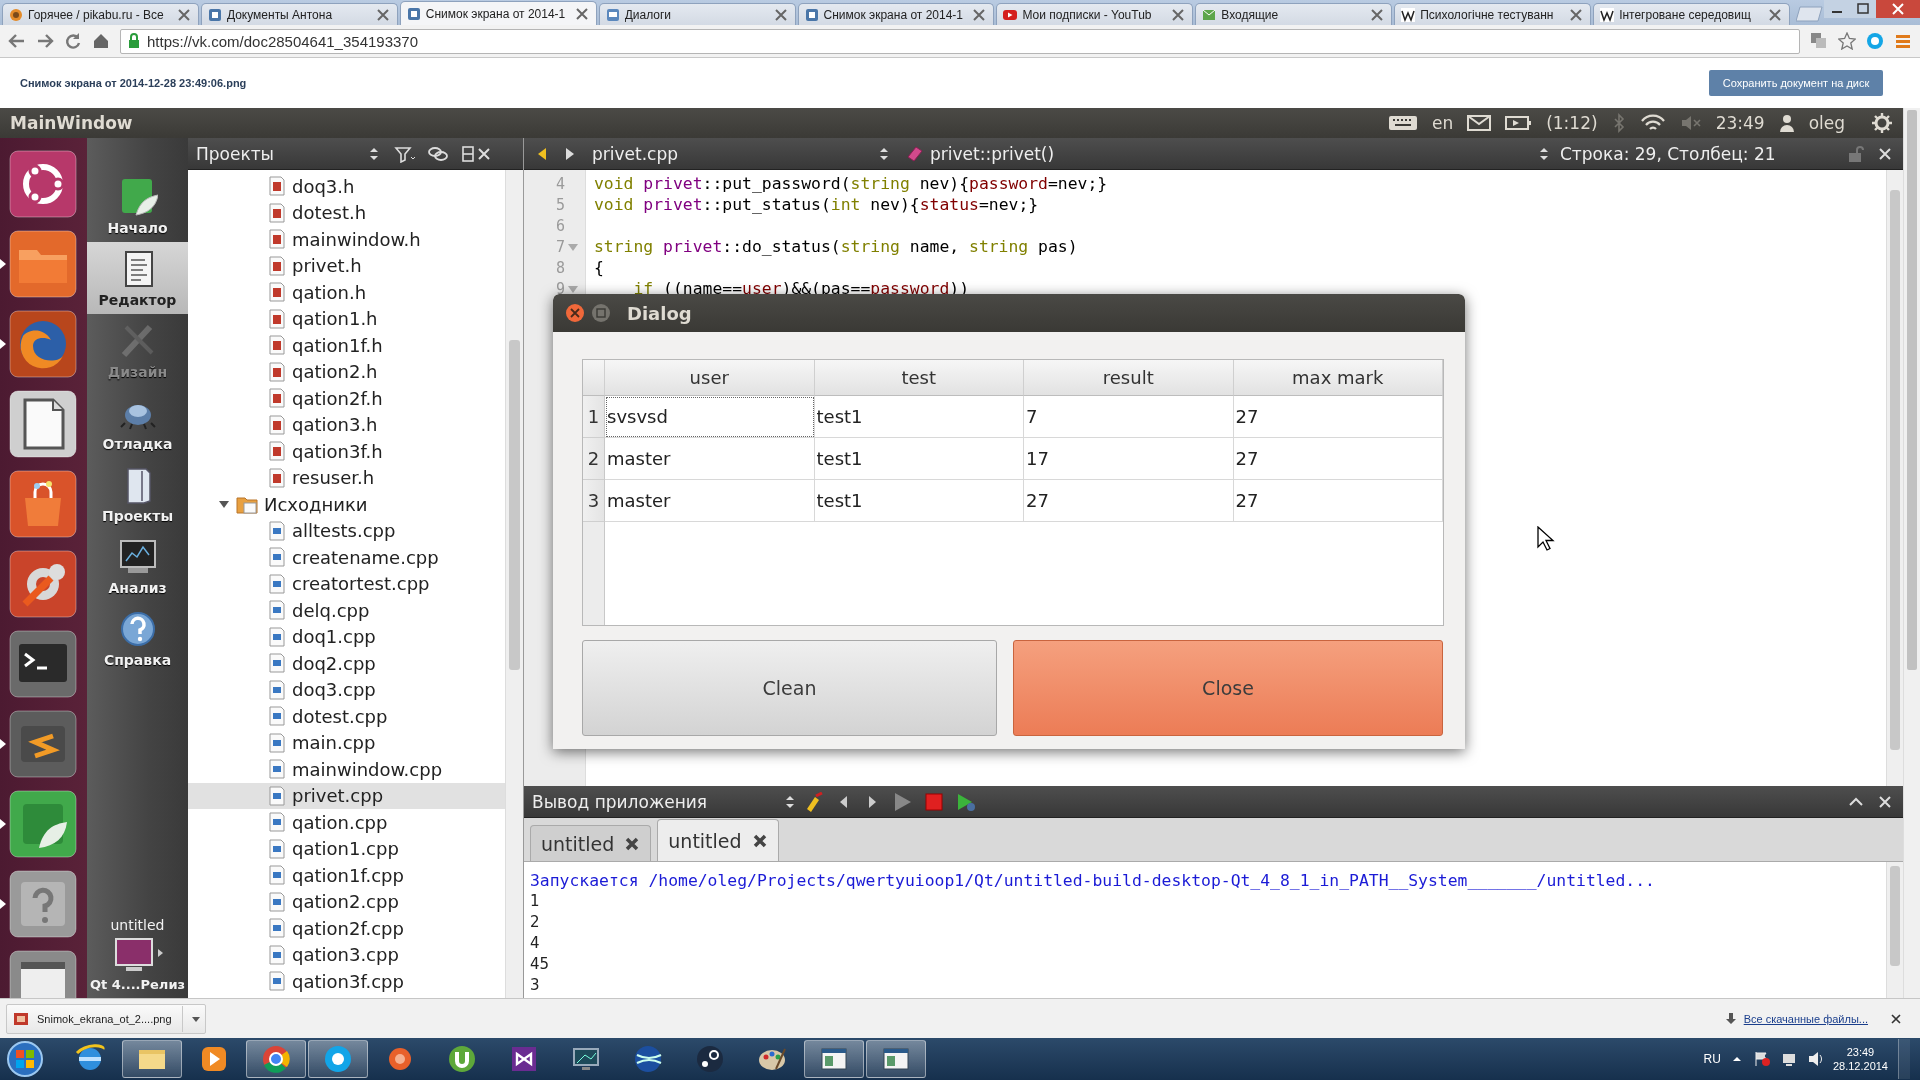 This screenshot has height=1080, width=1920. I want to click on column-header: result, so click(1129, 378).